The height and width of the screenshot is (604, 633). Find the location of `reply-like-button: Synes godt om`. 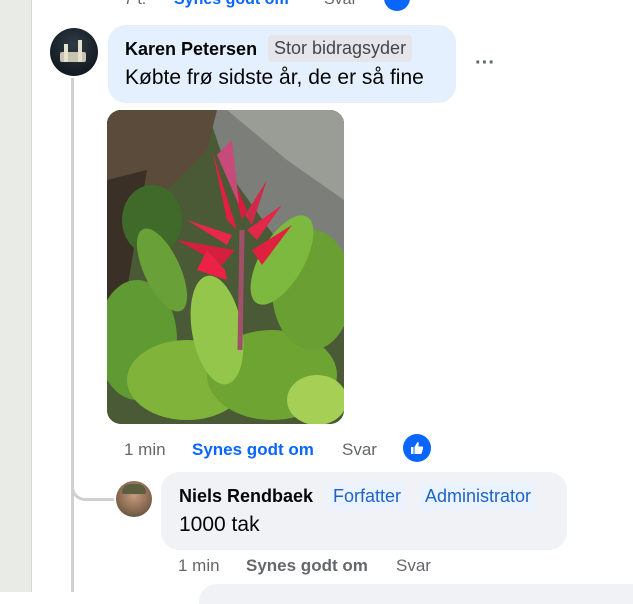

reply-like-button: Synes godt om is located at coordinates (321, 566).